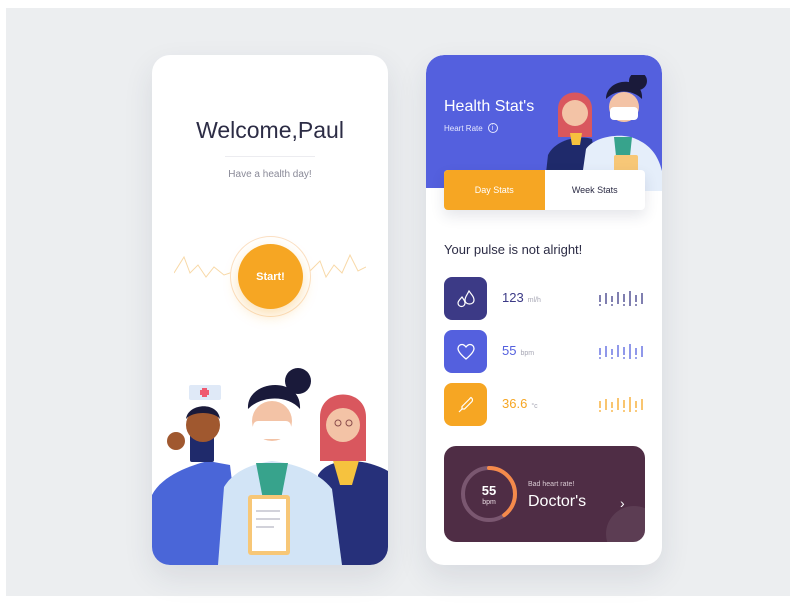 The height and width of the screenshot is (604, 798). What do you see at coordinates (513, 249) in the screenshot?
I see `pulse-message: Your pulse is not alright!` at bounding box center [513, 249].